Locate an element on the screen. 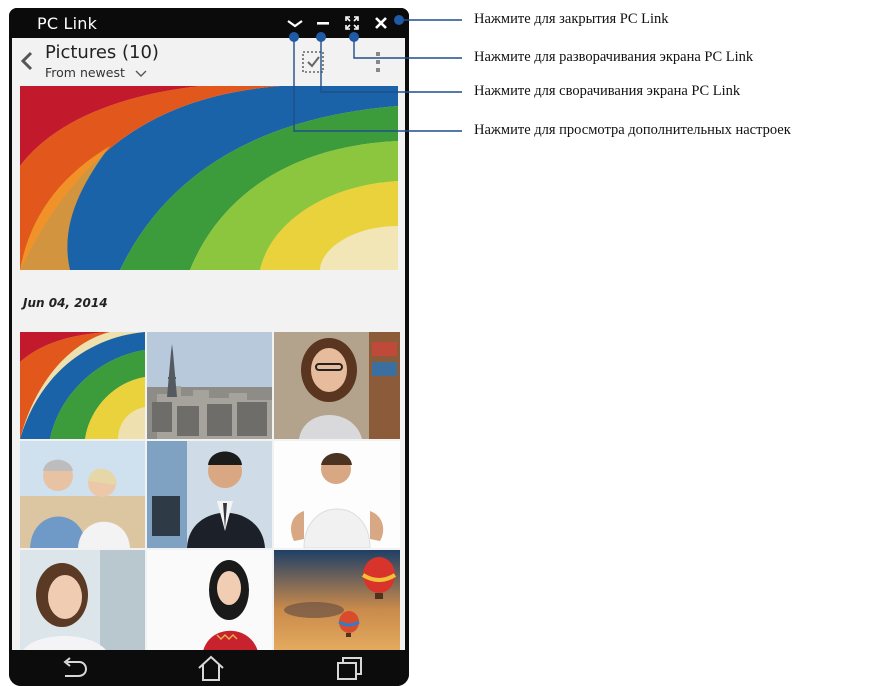 The image size is (891, 686). date-header: Jun 04, 2014 is located at coordinates (65, 303).